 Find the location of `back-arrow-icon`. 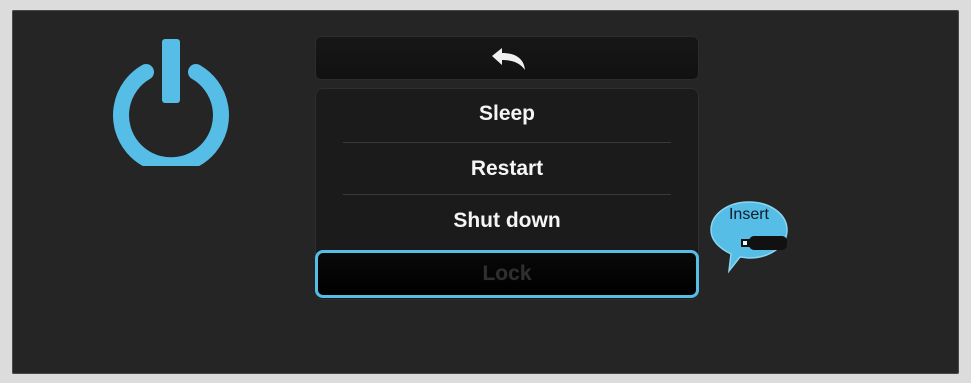

back-arrow-icon is located at coordinates (508, 59).